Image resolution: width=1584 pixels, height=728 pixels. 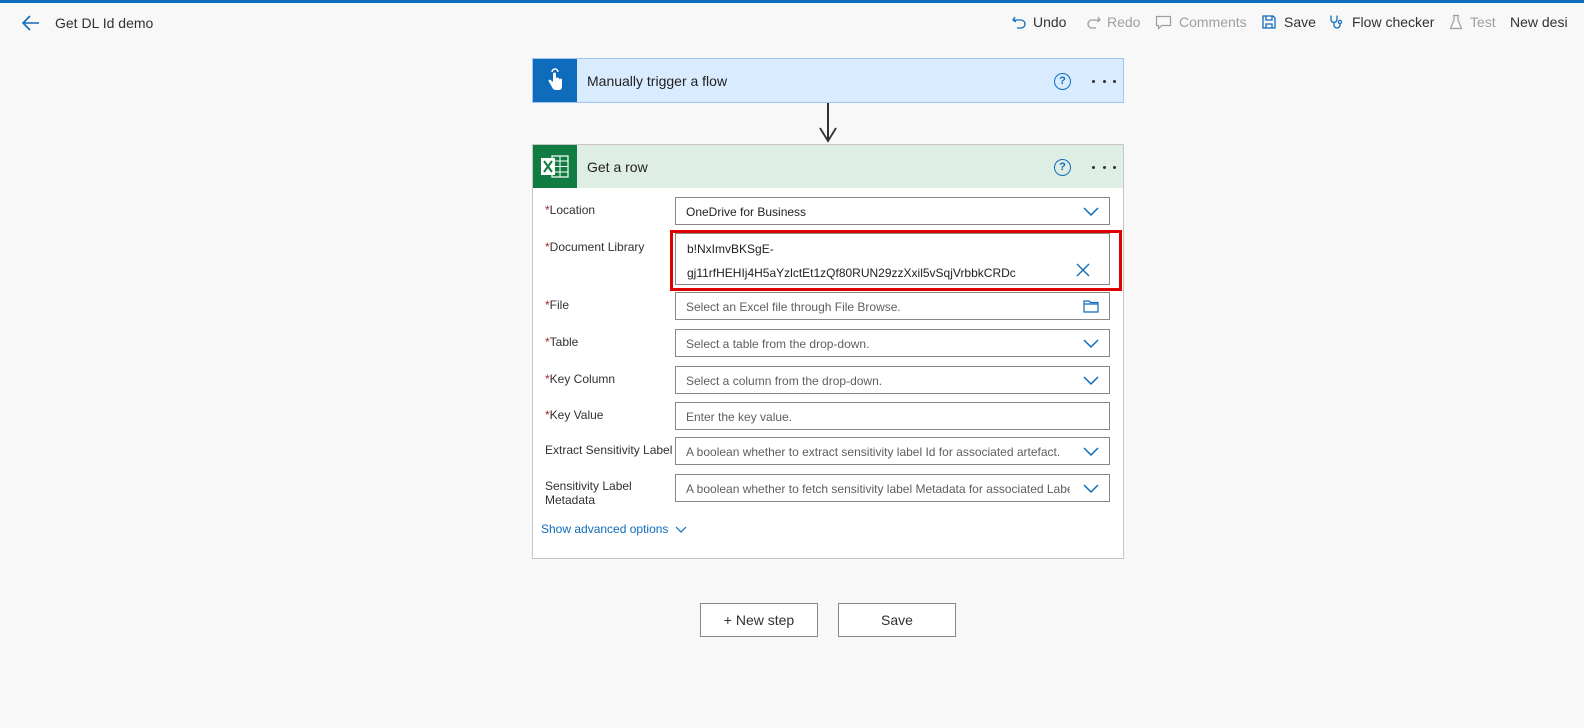 I want to click on stethoscope-icon, so click(x=1336, y=22).